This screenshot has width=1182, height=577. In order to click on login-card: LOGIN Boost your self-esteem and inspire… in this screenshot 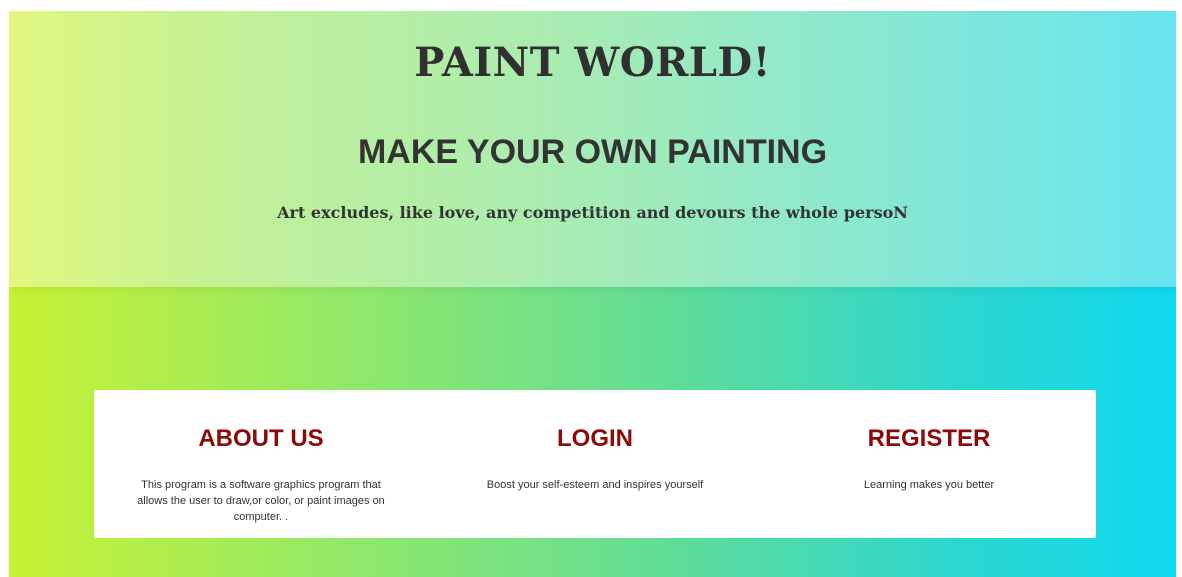, I will do `click(595, 464)`.